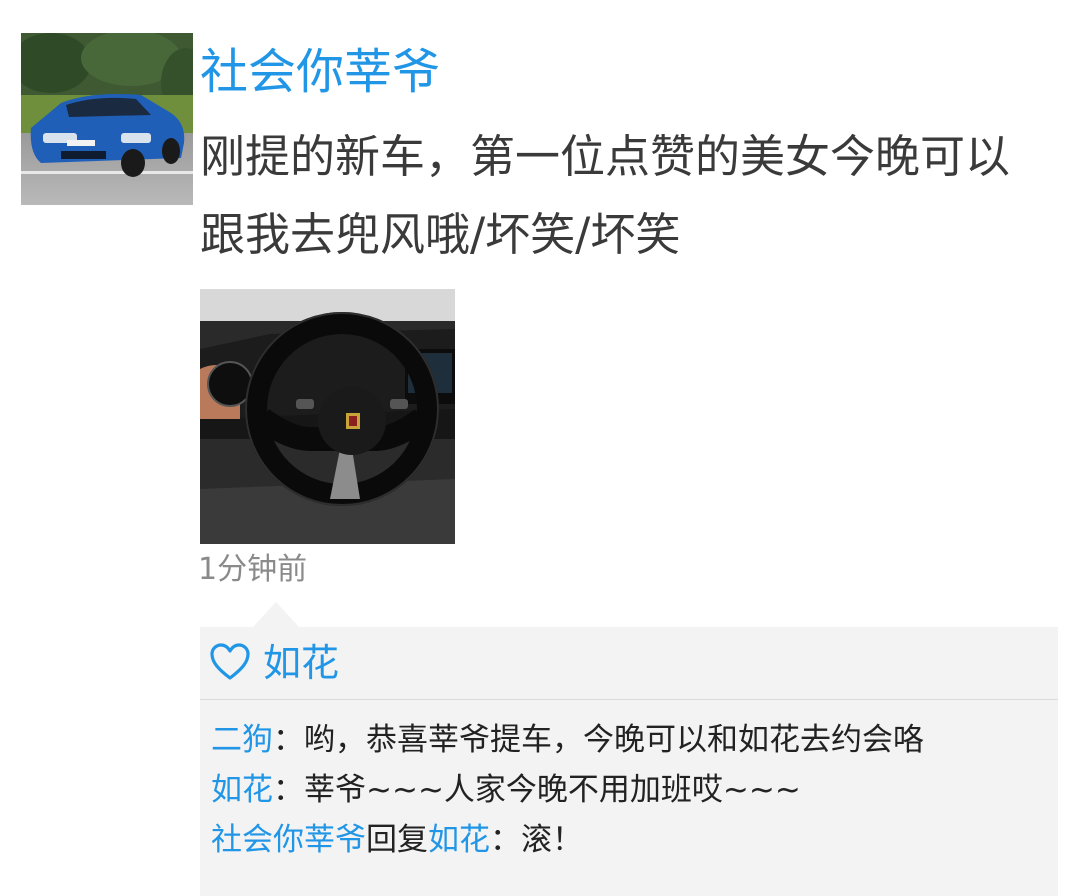  Describe the element at coordinates (327, 416) in the screenshot. I see `post-photo` at that location.